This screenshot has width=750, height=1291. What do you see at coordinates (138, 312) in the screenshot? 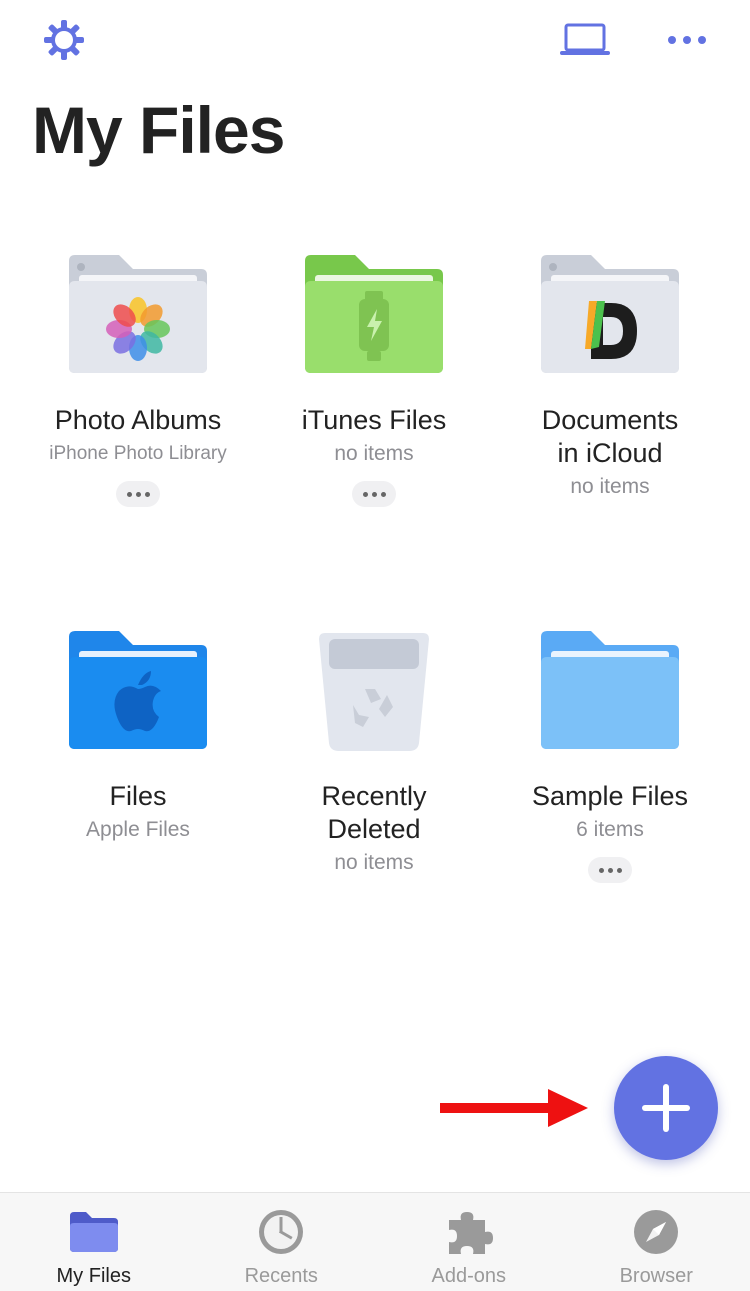
I see `photos-folder-icon` at bounding box center [138, 312].